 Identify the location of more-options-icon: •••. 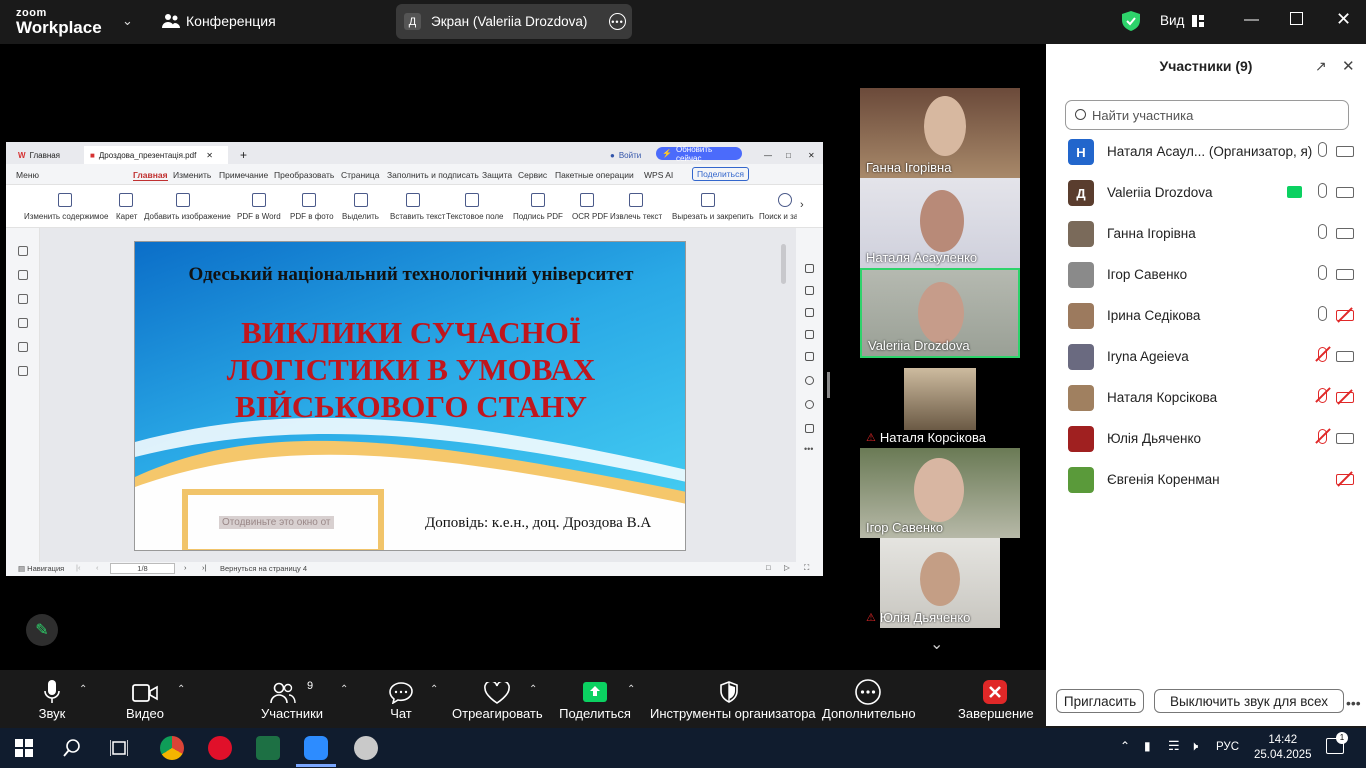
(617, 21).